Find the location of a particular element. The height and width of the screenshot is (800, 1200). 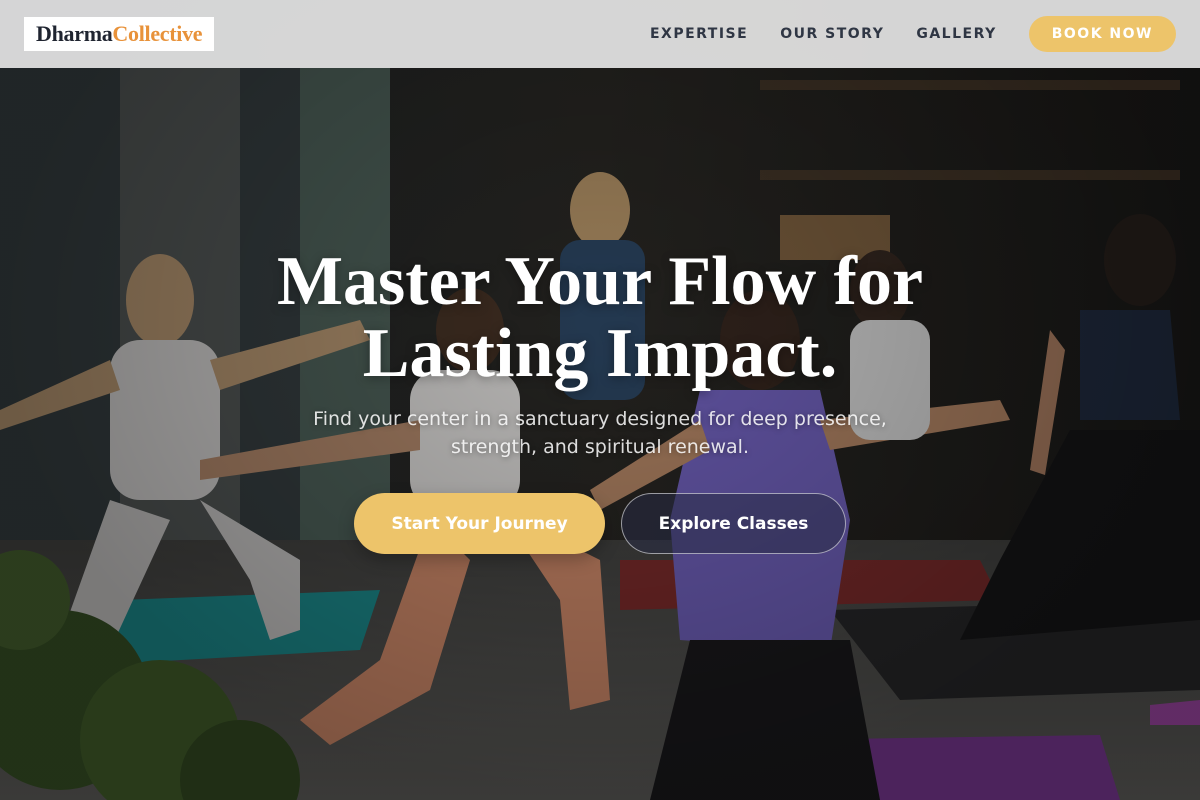

brand-logo: Dharma Collective is located at coordinates (119, 34).